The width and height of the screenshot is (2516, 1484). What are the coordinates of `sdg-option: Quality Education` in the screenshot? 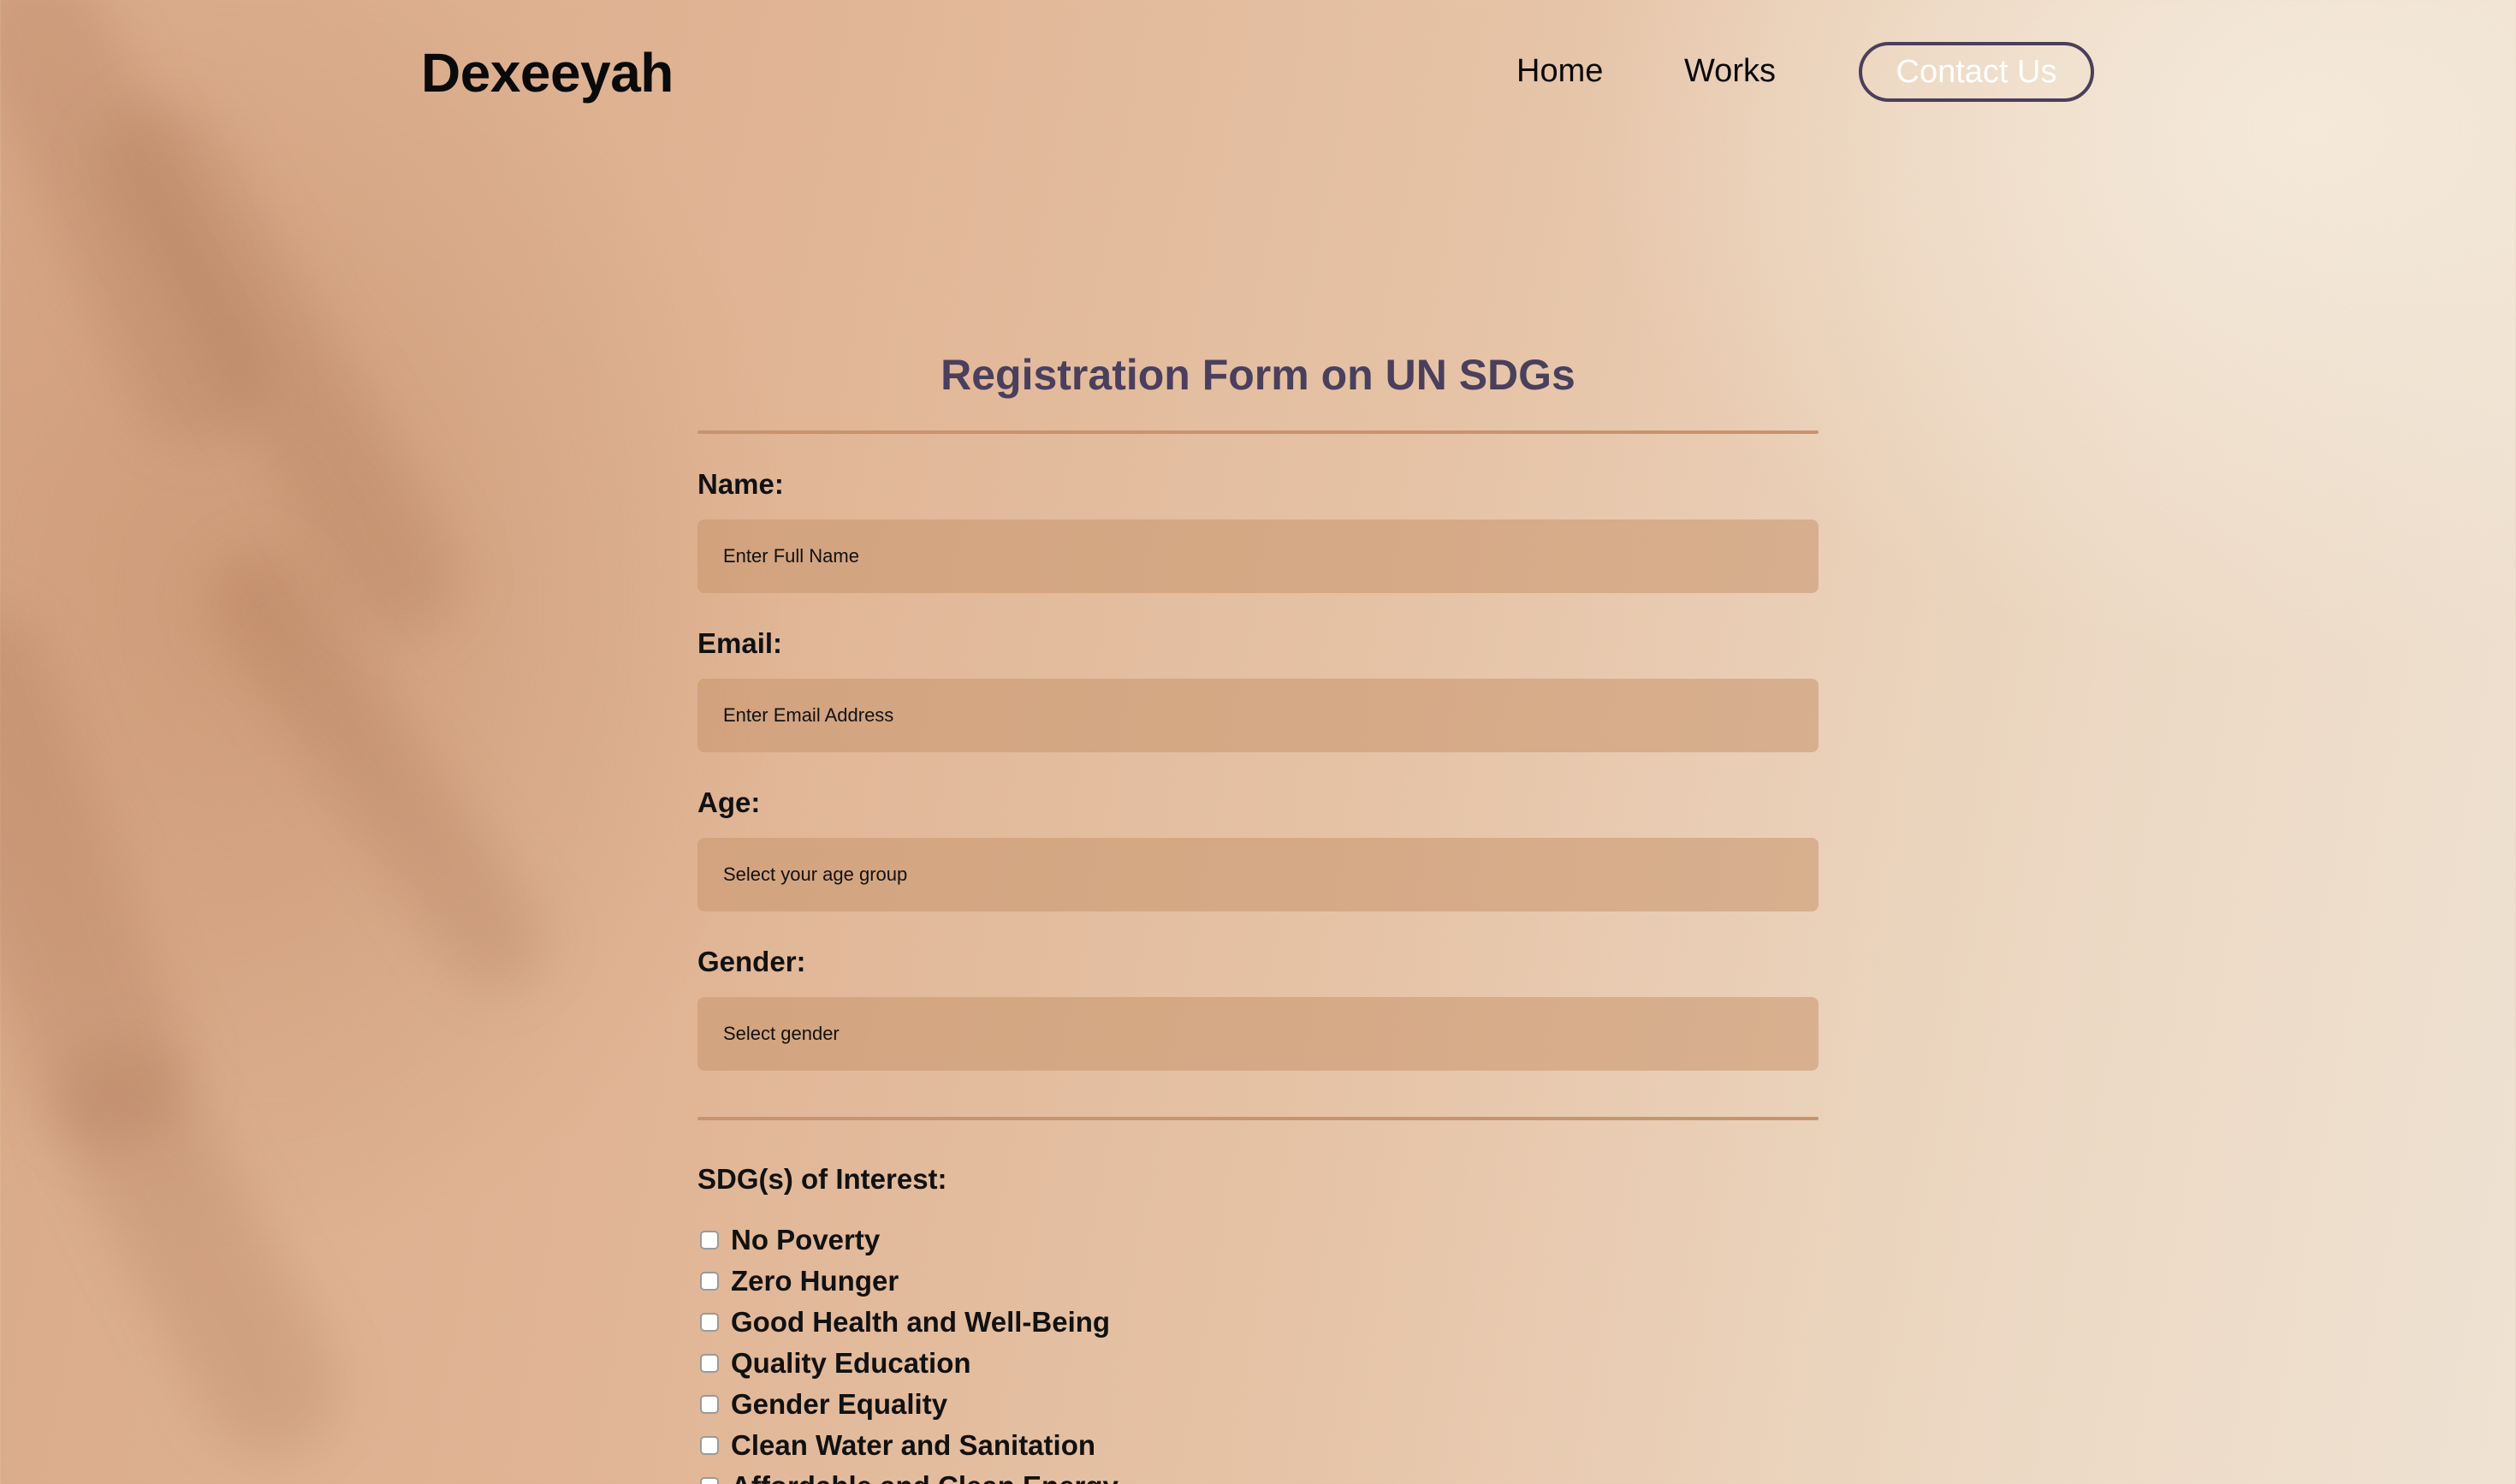 It's located at (1258, 1364).